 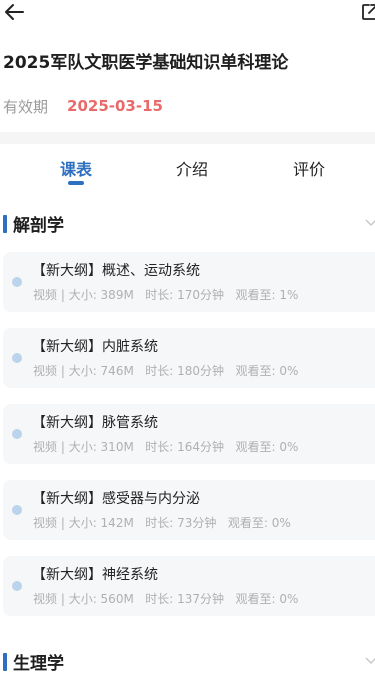 I want to click on arrow-left-icon, so click(x=14, y=12).